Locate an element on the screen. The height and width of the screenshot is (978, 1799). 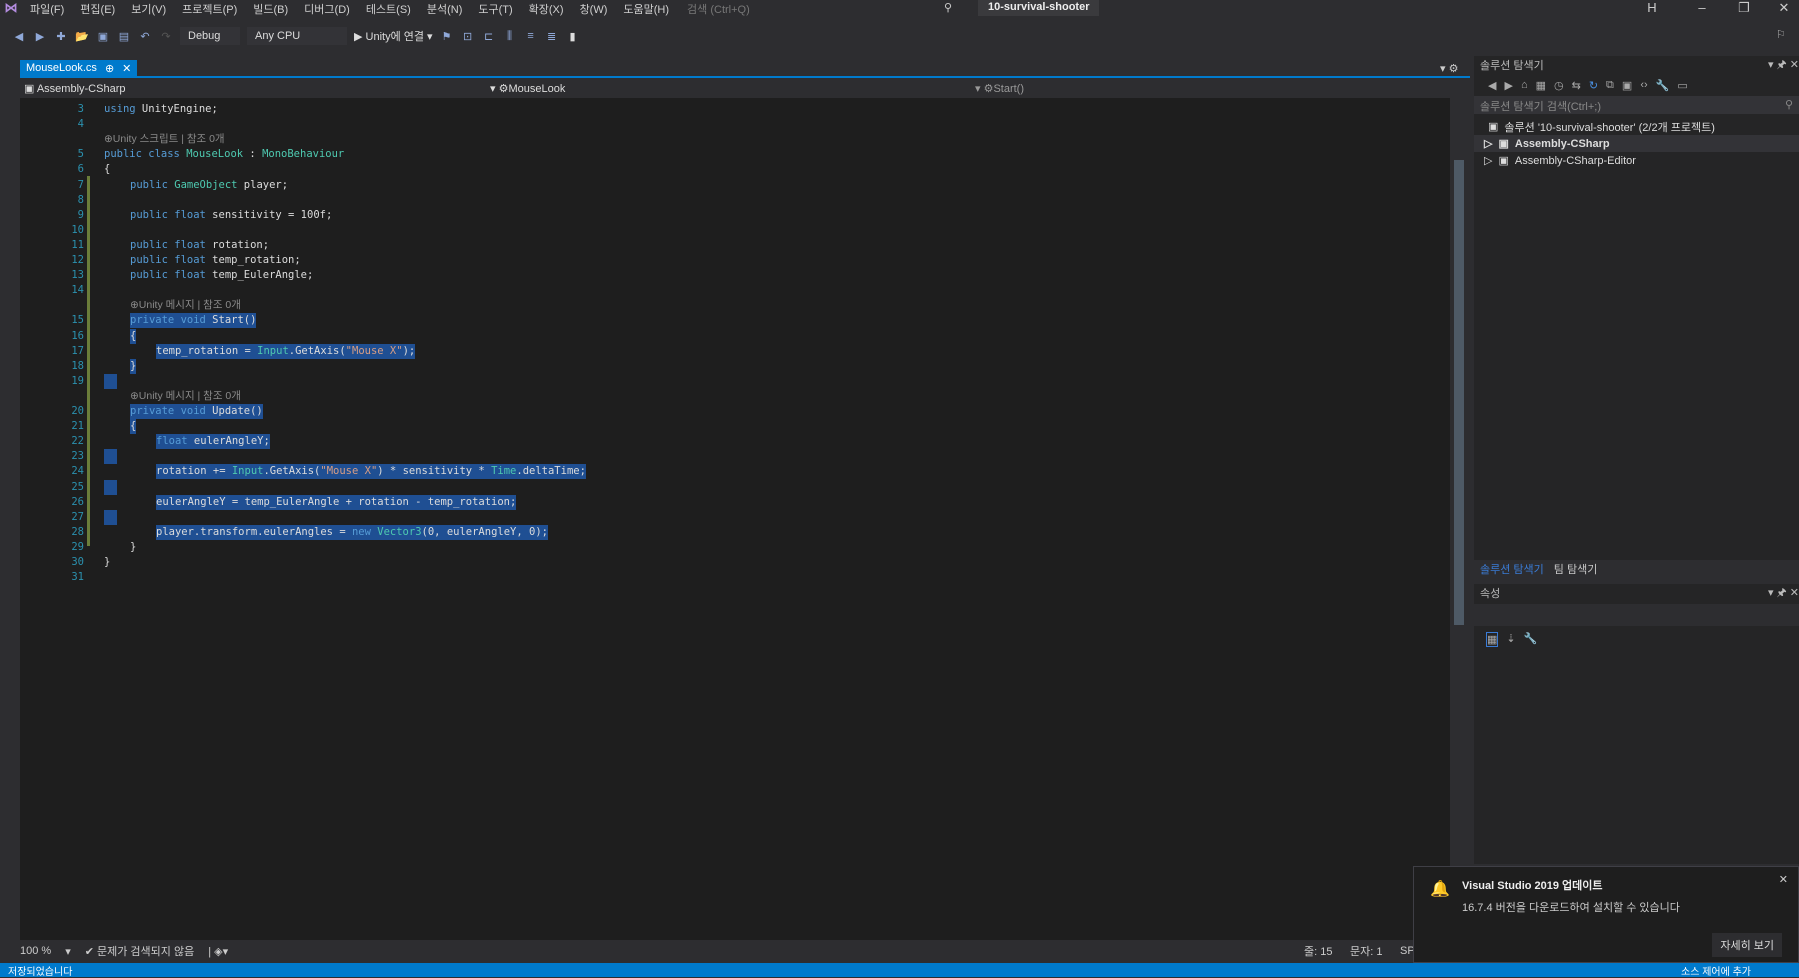
tree-item-project: ▷ ▣ Assembly-CSharp is located at coordinates (1636, 143).